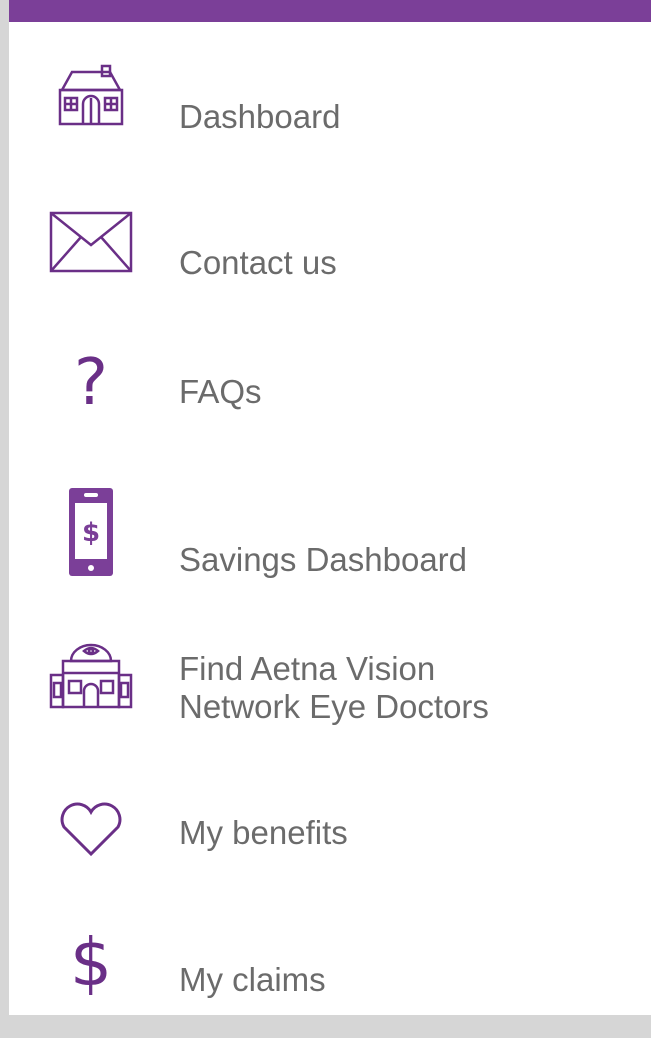 The width and height of the screenshot is (651, 1038). I want to click on menu-item-my-benefits: My benefits, so click(324, 842).